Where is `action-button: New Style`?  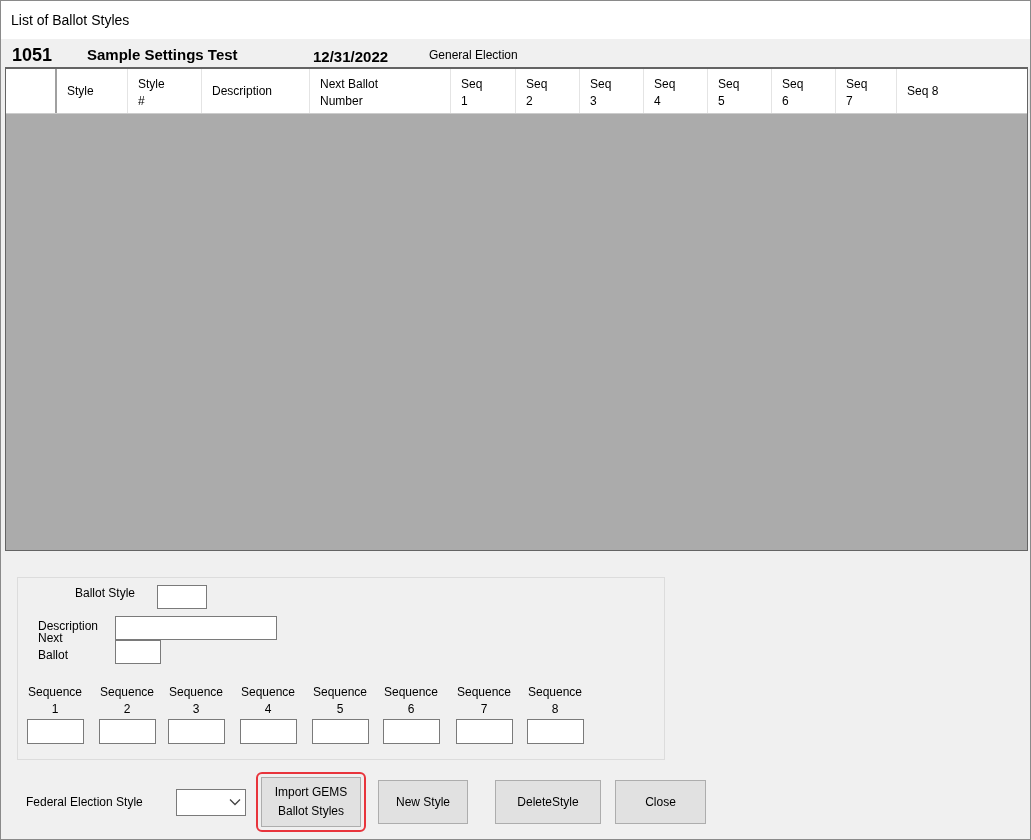
action-button: New Style is located at coordinates (423, 802).